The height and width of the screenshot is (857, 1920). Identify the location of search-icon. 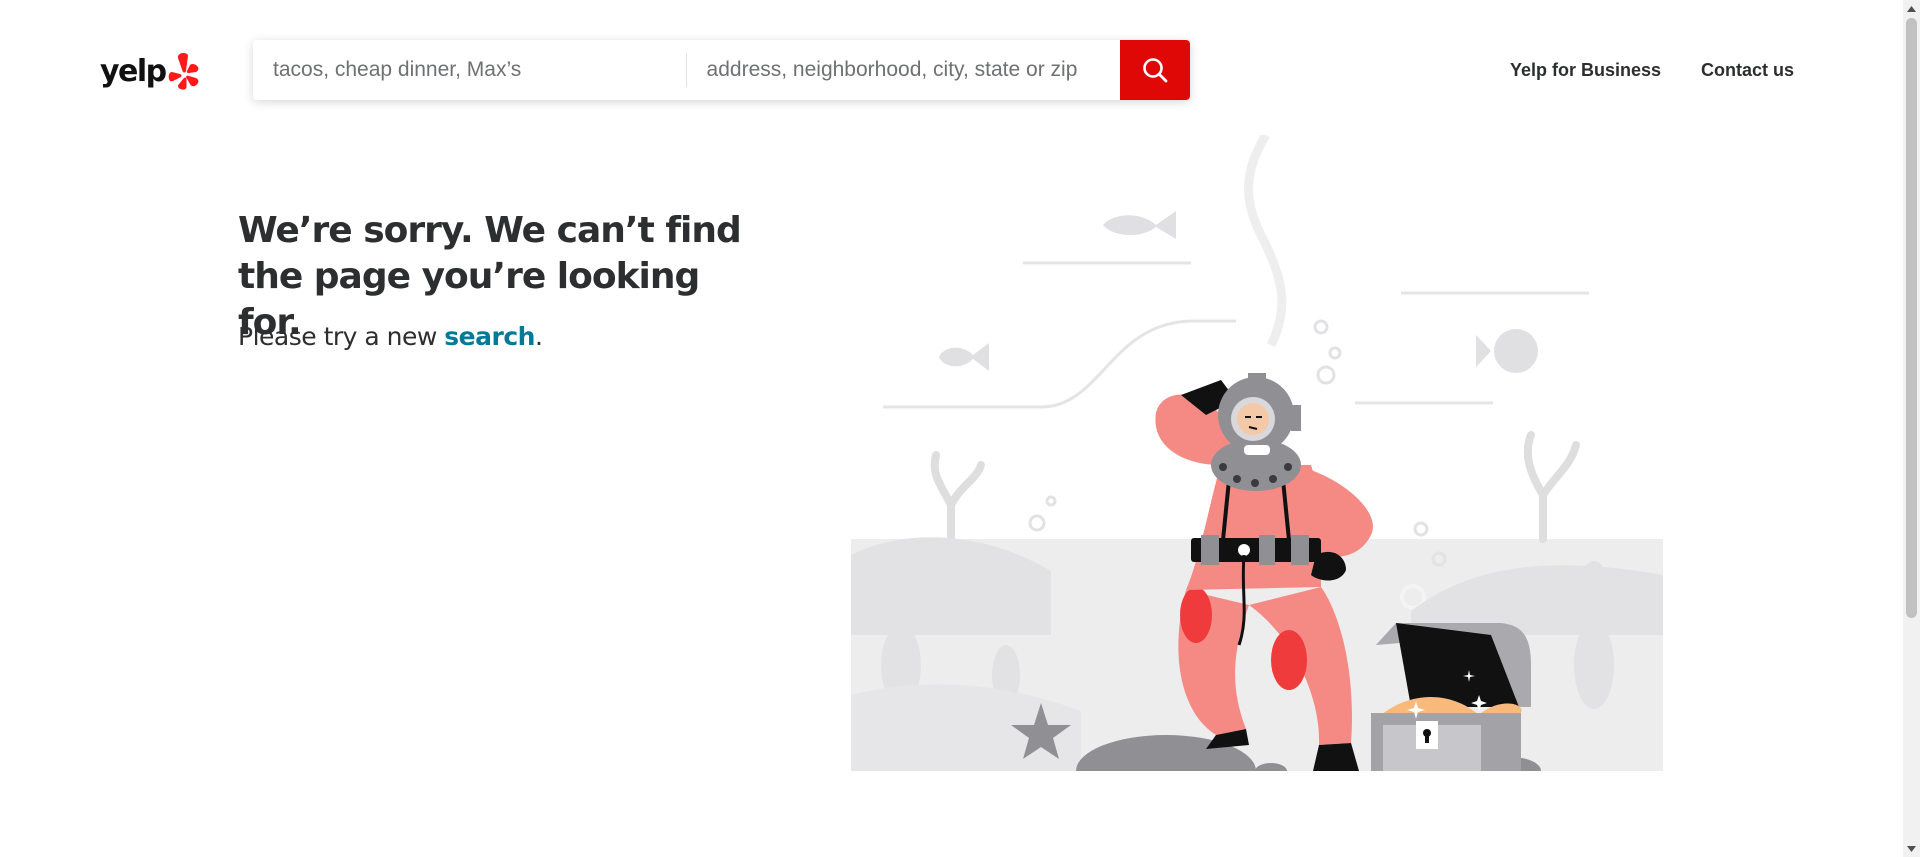
(1155, 70).